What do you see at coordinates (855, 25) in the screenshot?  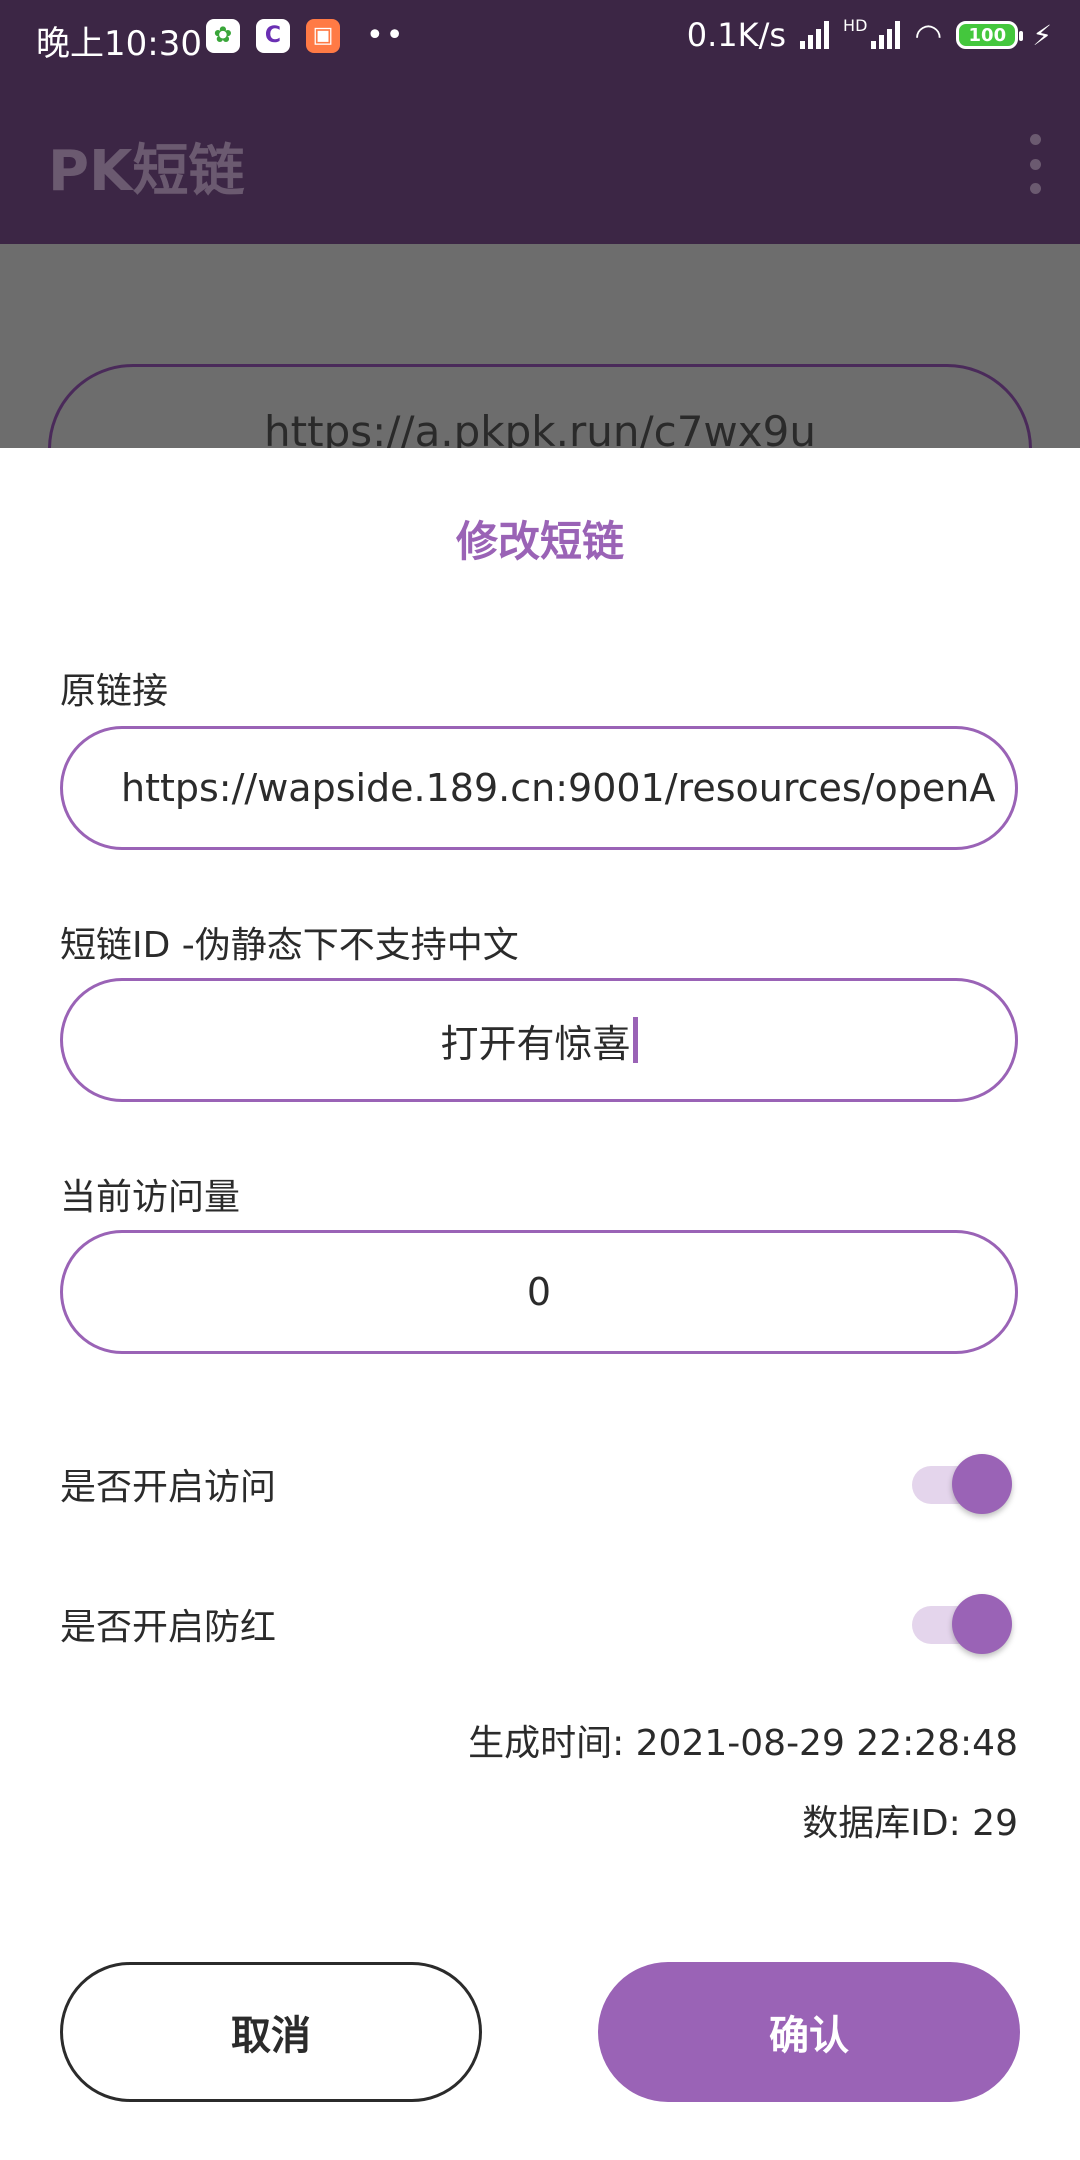 I see `hd-label: HD` at bounding box center [855, 25].